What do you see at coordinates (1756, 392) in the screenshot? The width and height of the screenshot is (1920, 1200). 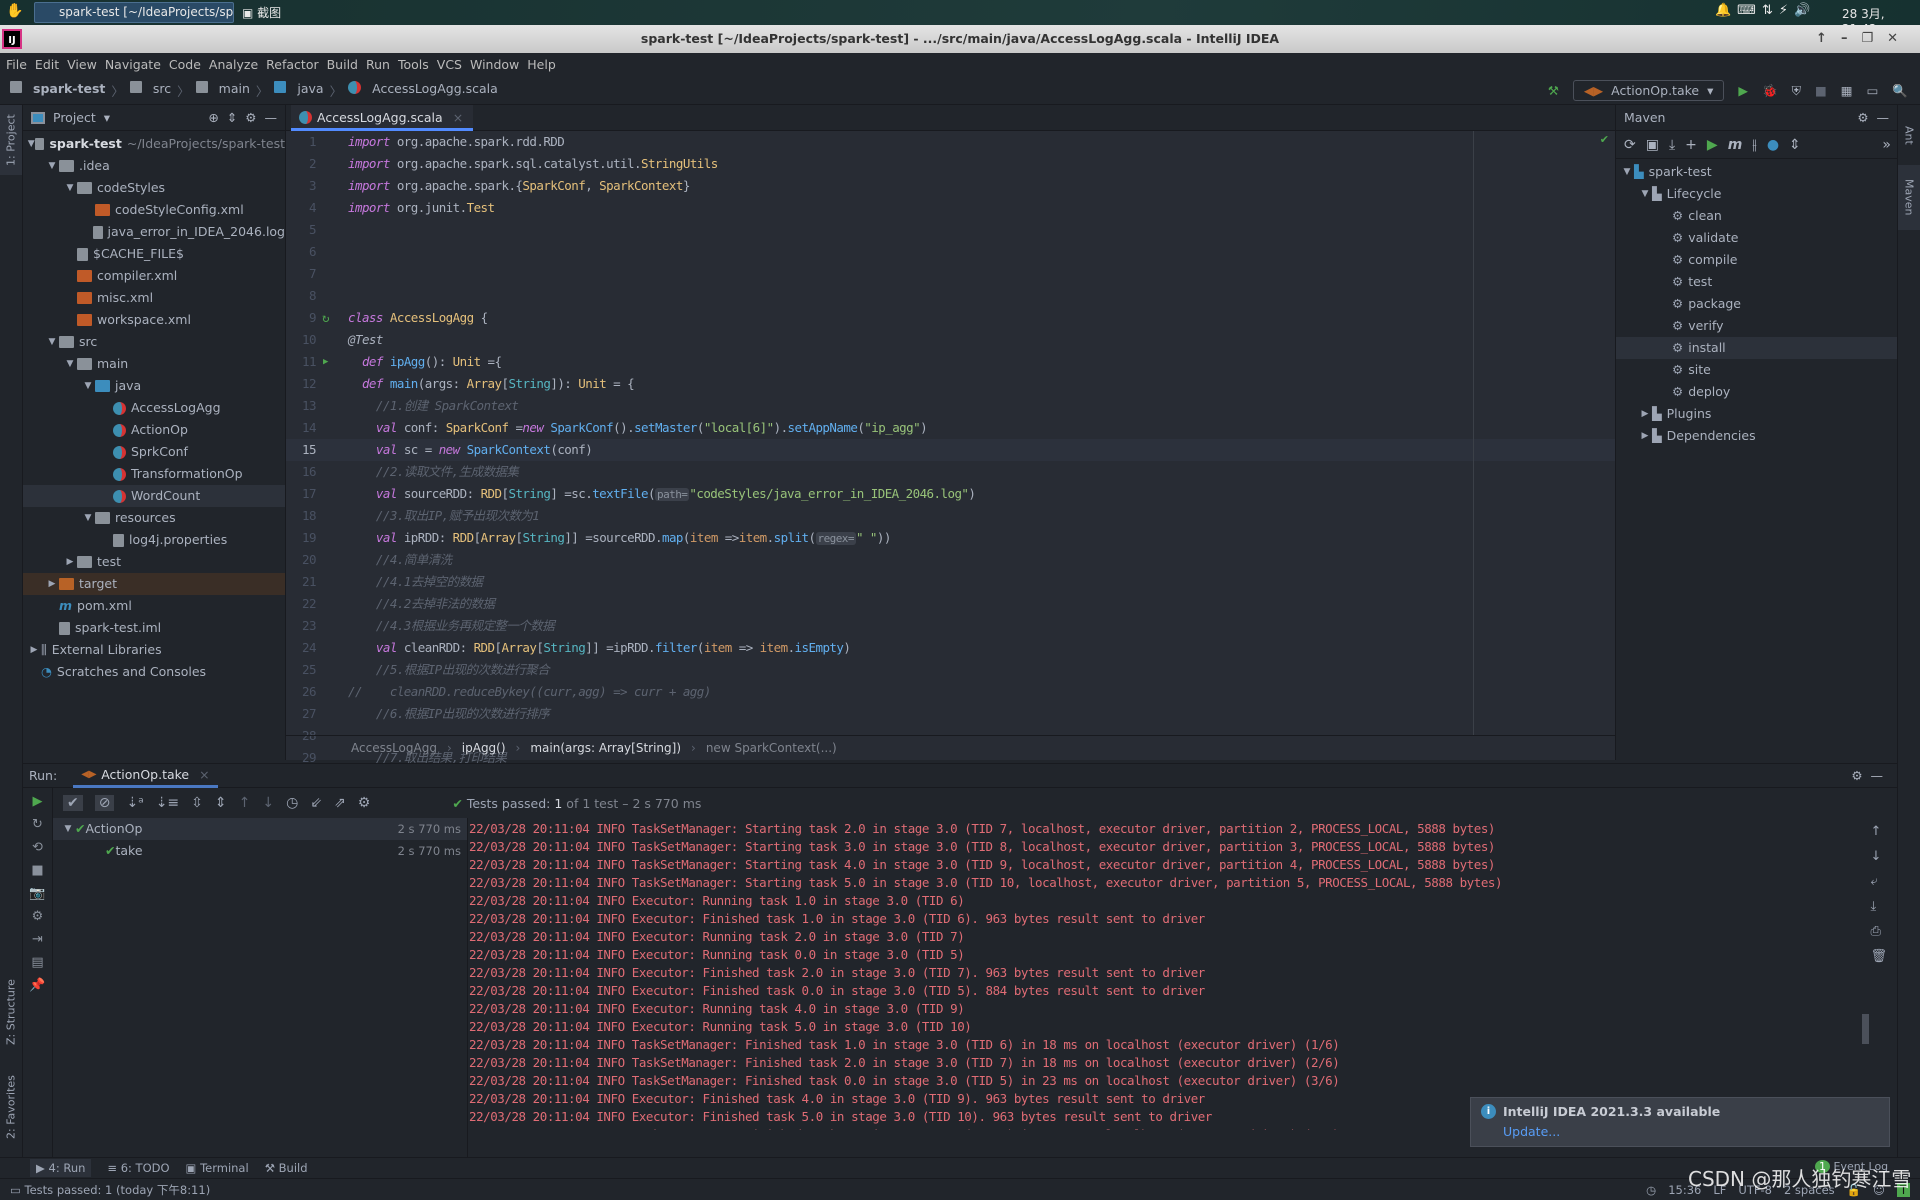 I see `maven-tree-item: ⚙ deploy` at bounding box center [1756, 392].